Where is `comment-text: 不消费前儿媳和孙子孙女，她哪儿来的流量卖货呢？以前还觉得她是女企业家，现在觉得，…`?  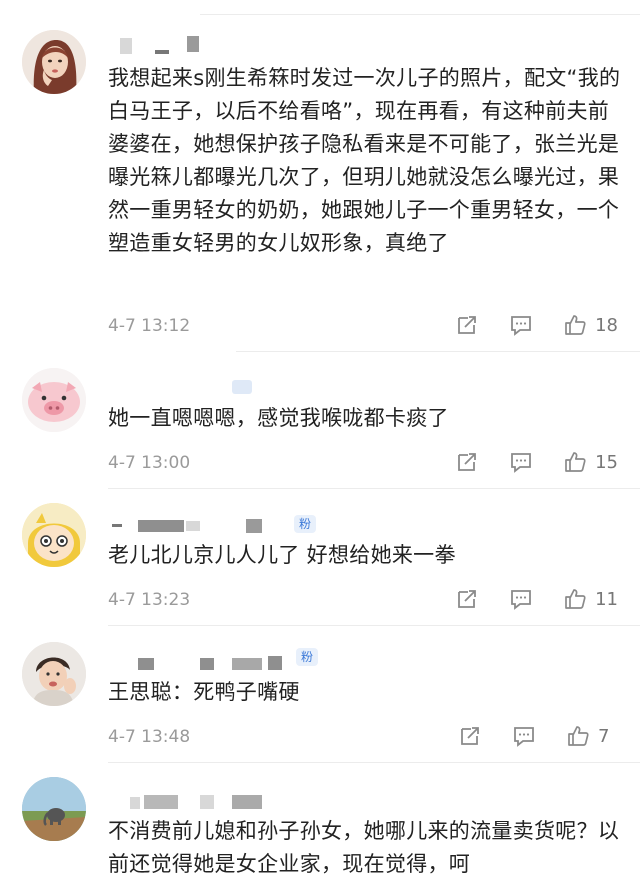
comment-text: 不消费前儿媳和孙子孙女，她哪儿来的流量卖货呢？以前还觉得她是女企业家，现在觉得，… is located at coordinates (364, 847).